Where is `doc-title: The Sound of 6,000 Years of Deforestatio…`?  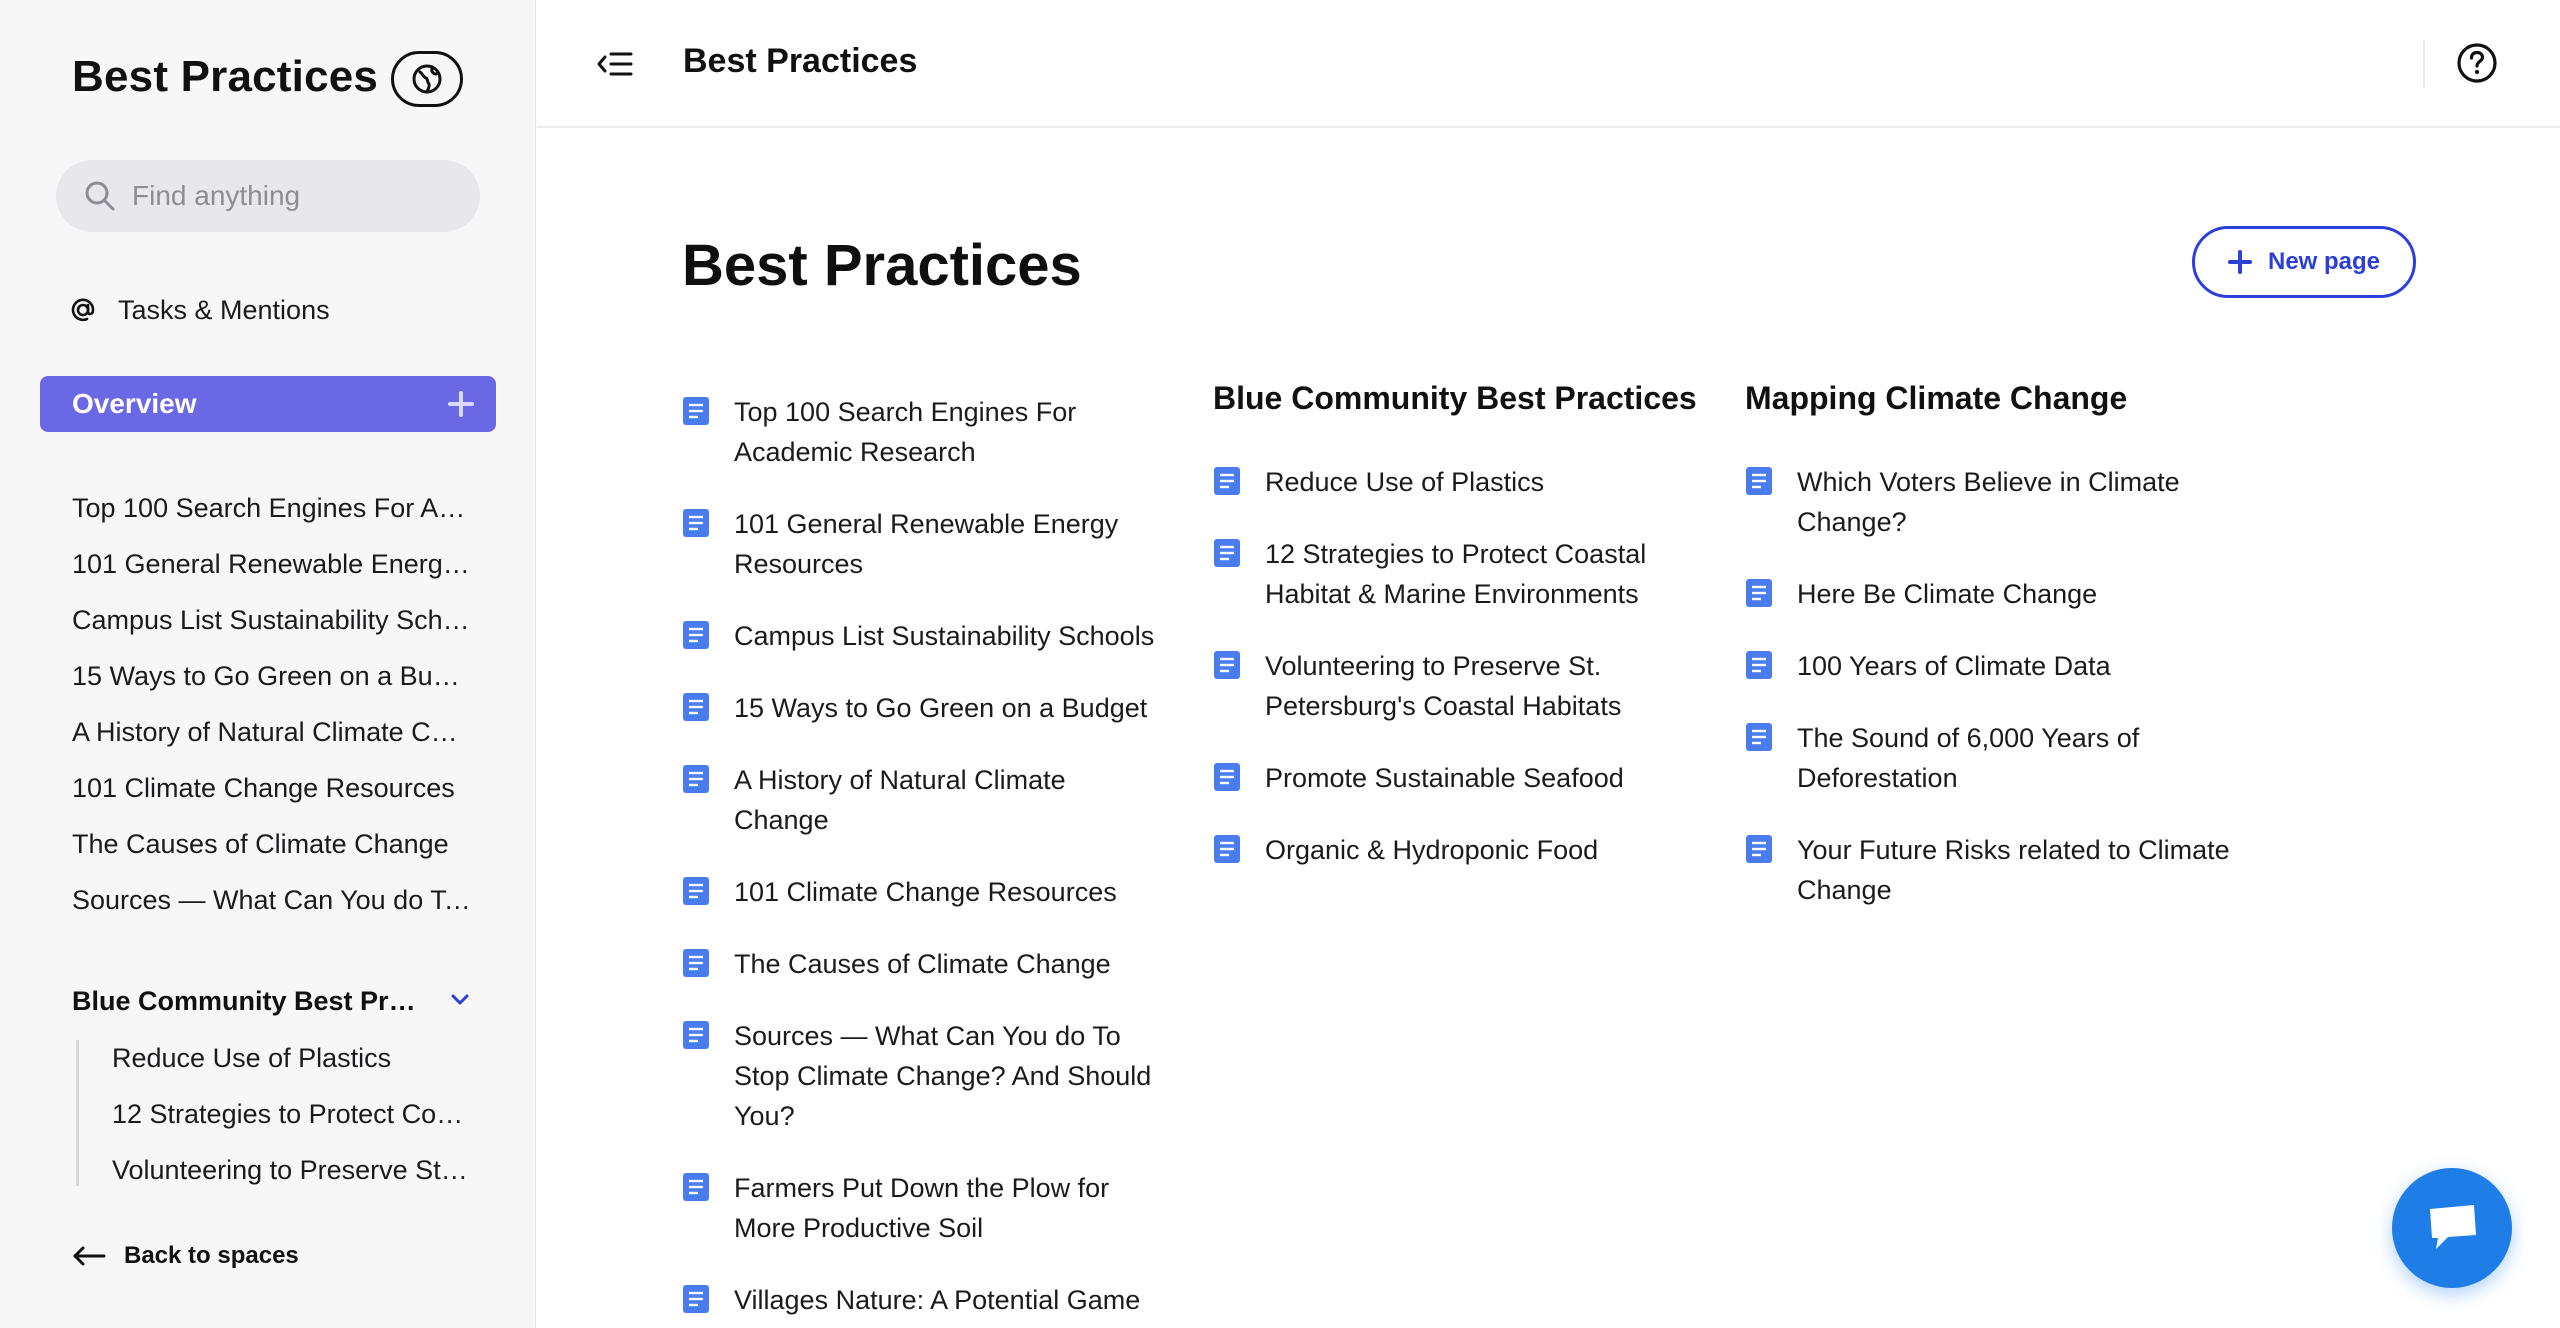
doc-title: The Sound of 6,000 Years of Deforestatio… is located at coordinates (1968, 758).